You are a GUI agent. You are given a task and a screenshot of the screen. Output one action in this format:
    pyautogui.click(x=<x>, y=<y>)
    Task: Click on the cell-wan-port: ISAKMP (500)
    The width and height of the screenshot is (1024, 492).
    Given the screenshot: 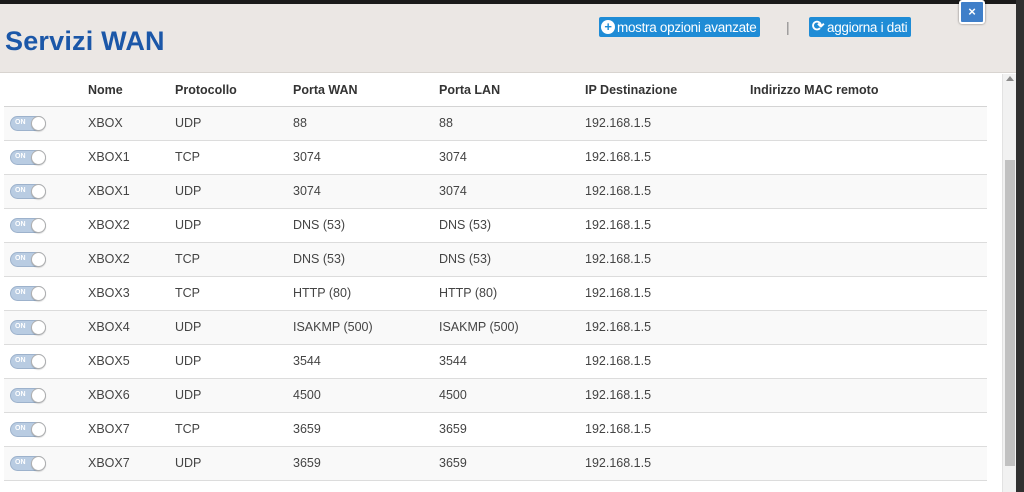 What is the action you would take?
    pyautogui.click(x=366, y=327)
    